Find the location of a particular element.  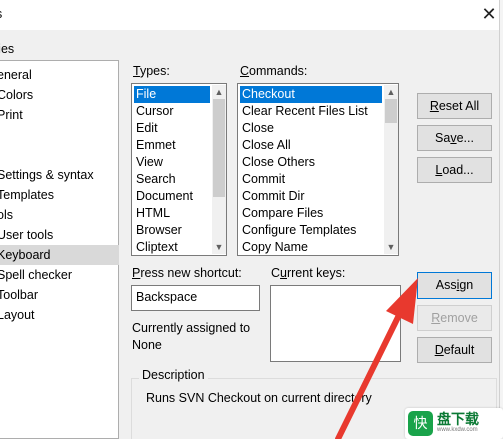

site-watermark: 快 盘下载 www.kxdw.com is located at coordinates (454, 423).